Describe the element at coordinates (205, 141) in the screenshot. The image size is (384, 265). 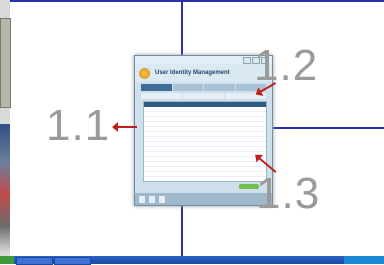
I see `details-table` at that location.